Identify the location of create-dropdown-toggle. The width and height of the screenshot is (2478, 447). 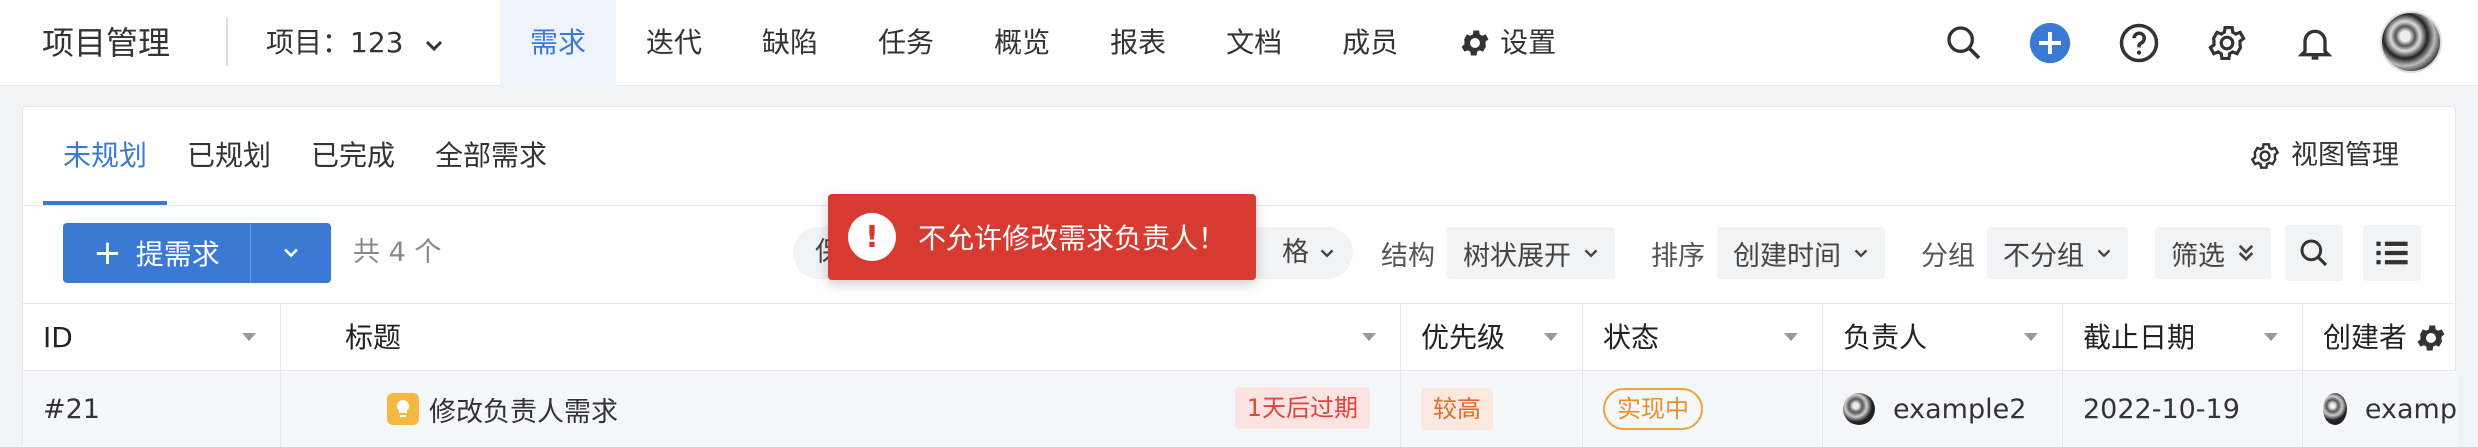
(291, 253).